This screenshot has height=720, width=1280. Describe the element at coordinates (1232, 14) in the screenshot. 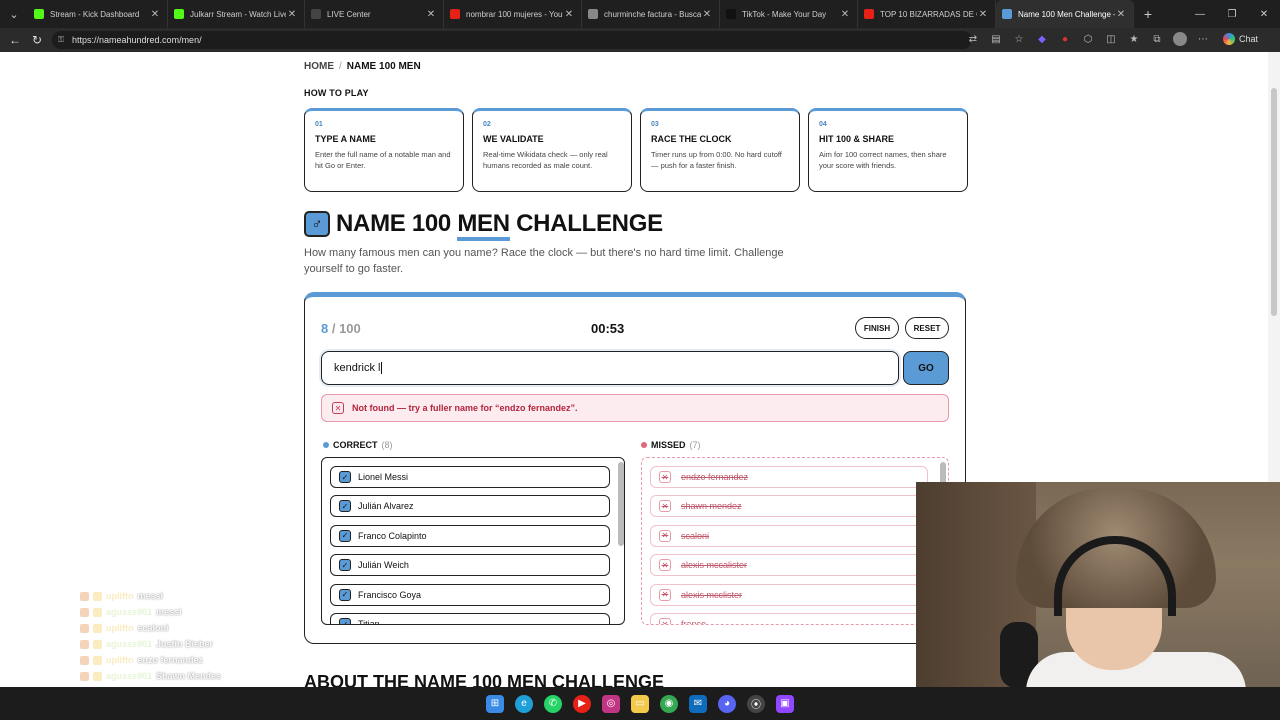

I see `maximize-icon: ❐` at that location.